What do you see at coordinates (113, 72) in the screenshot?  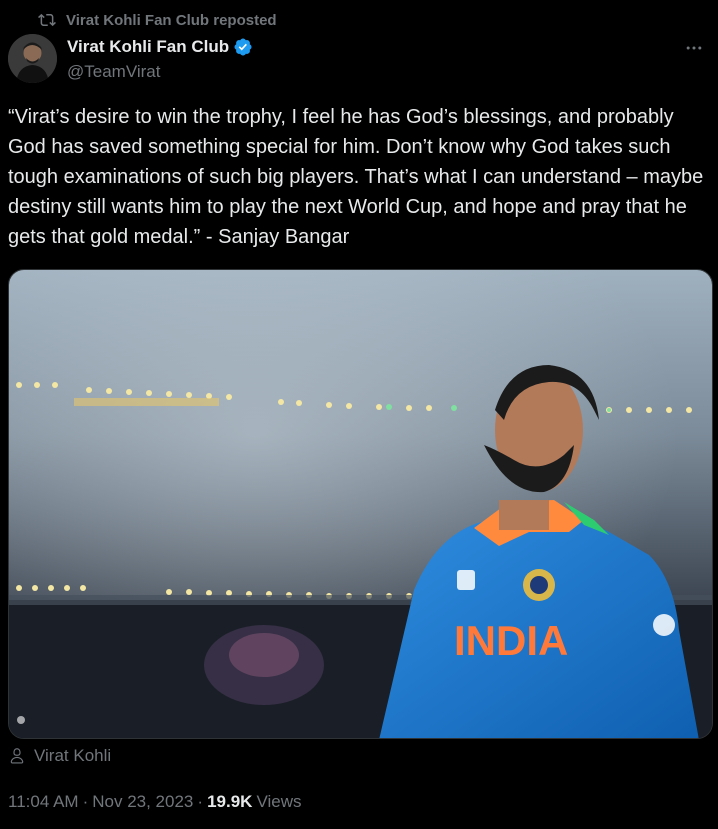 I see `author-handle: @TeamVirat` at bounding box center [113, 72].